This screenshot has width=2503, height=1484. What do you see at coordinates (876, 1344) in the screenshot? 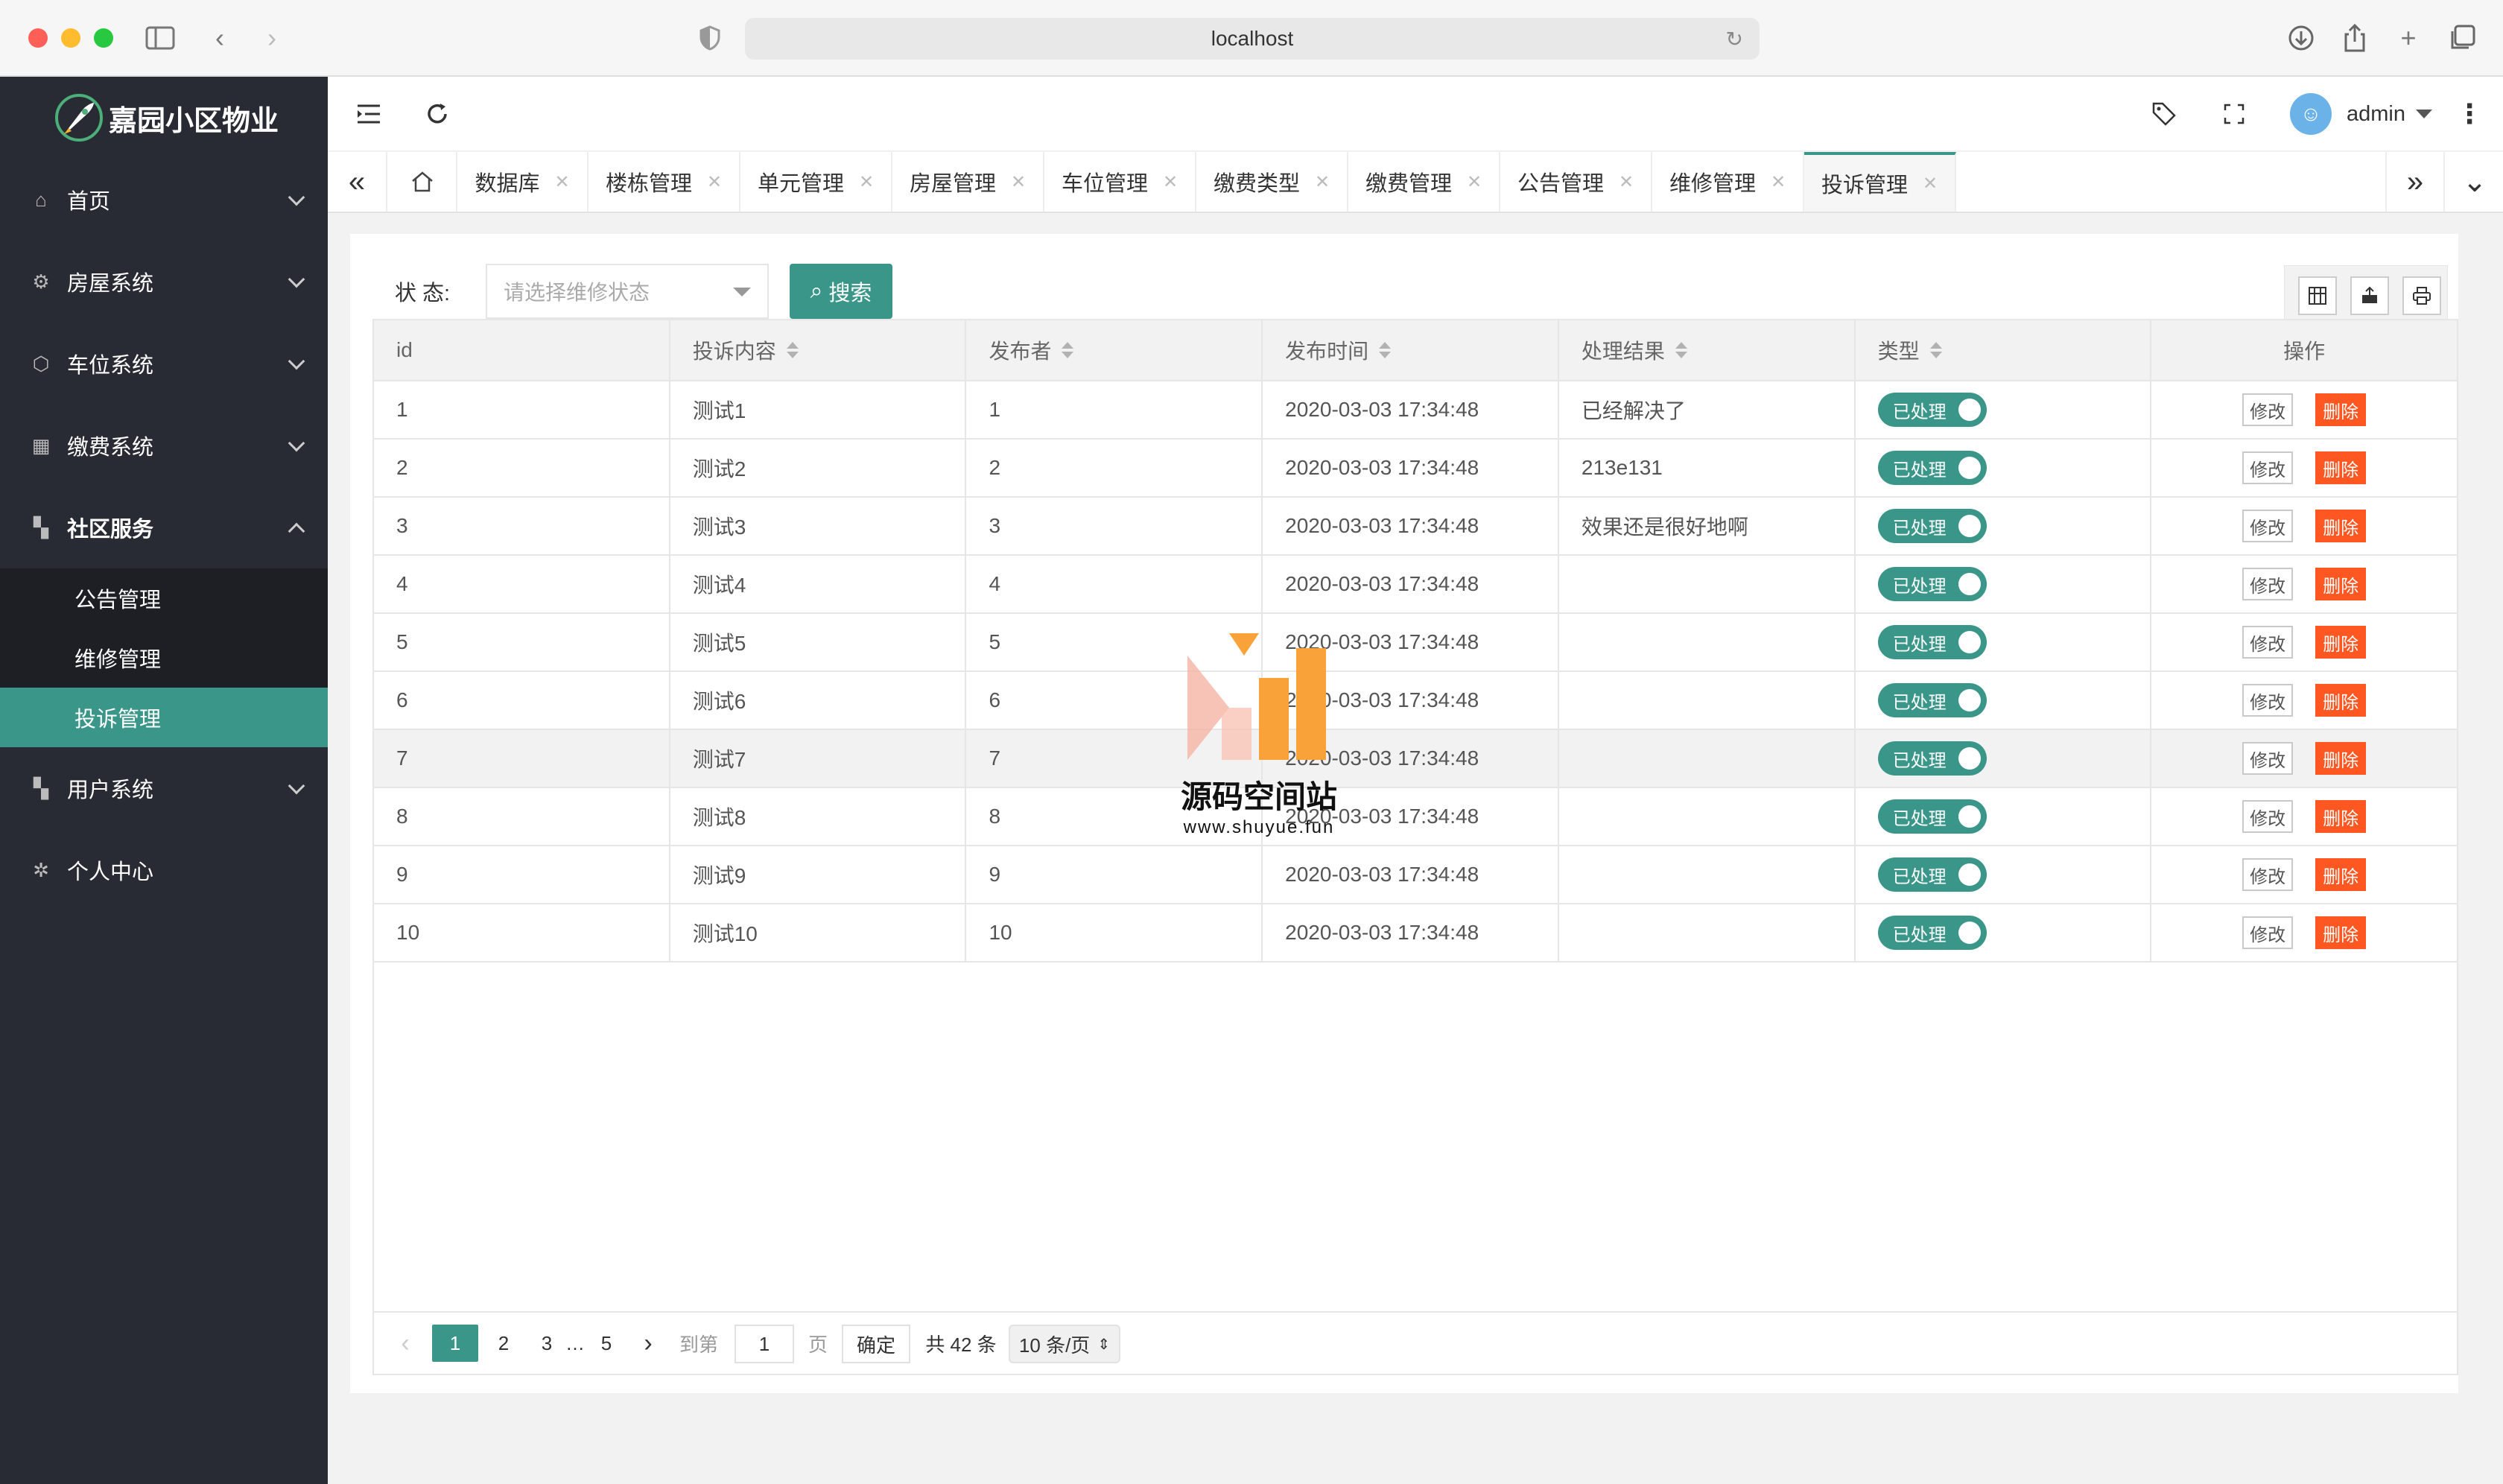
I see `goto-confirm-button: 确定` at bounding box center [876, 1344].